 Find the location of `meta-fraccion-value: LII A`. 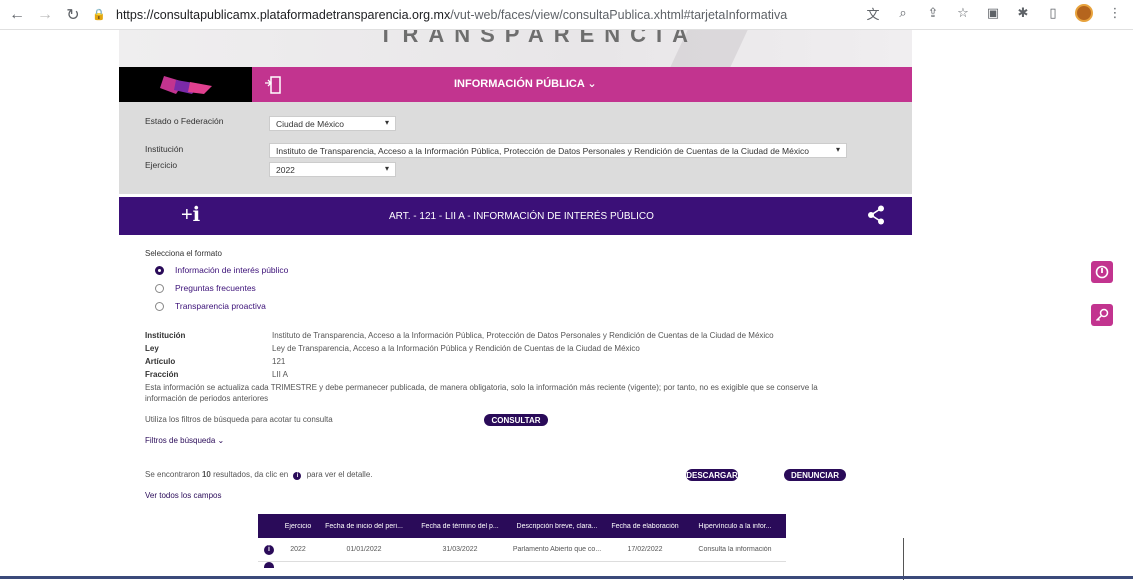

meta-fraccion-value: LII A is located at coordinates (280, 374).